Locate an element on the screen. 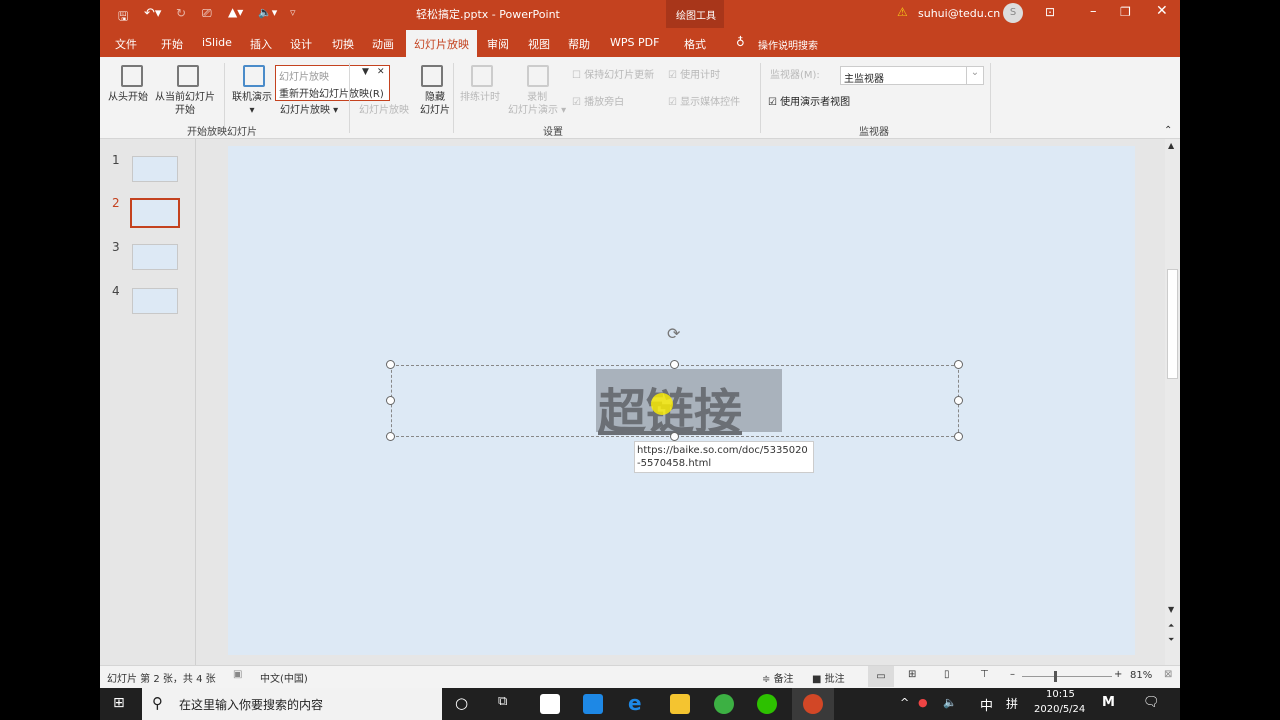  chevron-down-icon: ⌄ is located at coordinates (974, 75).